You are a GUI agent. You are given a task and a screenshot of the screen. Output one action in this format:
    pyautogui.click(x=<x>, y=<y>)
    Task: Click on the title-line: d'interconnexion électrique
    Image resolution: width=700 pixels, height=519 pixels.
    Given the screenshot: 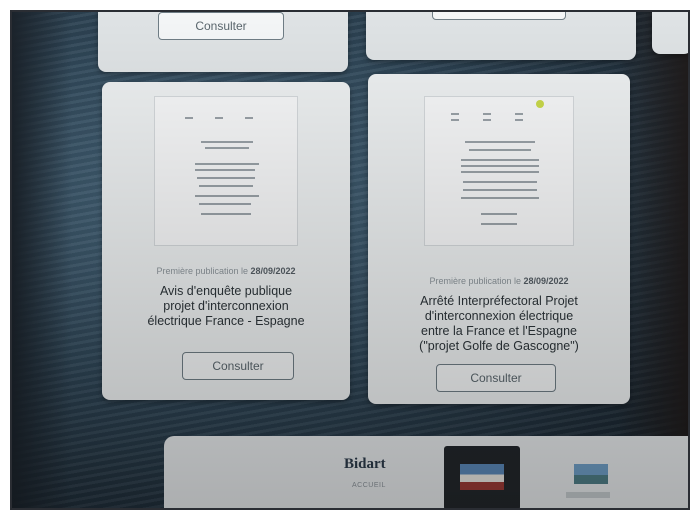 What is the action you would take?
    pyautogui.click(x=499, y=316)
    